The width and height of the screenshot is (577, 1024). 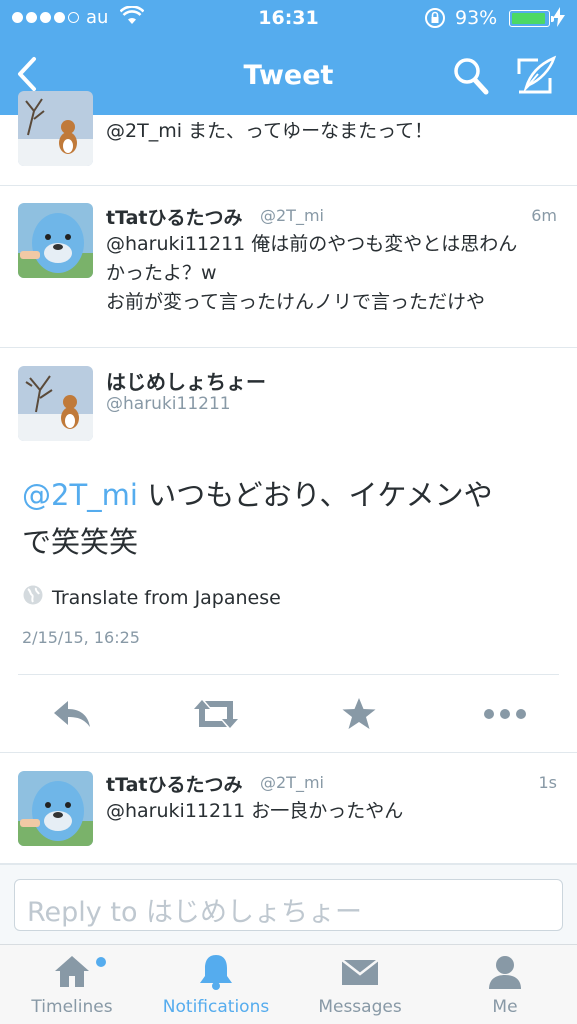 What do you see at coordinates (559, 19) in the screenshot?
I see `charging-bolt-icon` at bounding box center [559, 19].